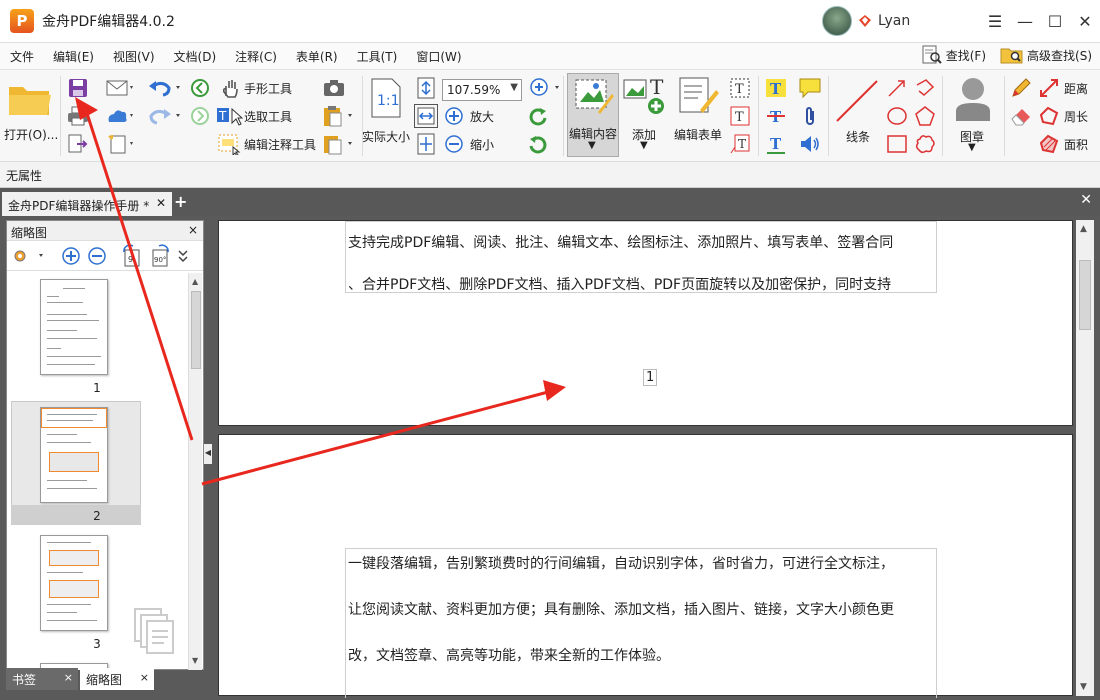 This screenshot has width=1100, height=700. What do you see at coordinates (97, 256) in the screenshot?
I see `zoom-out-thumbnail-icon` at bounding box center [97, 256].